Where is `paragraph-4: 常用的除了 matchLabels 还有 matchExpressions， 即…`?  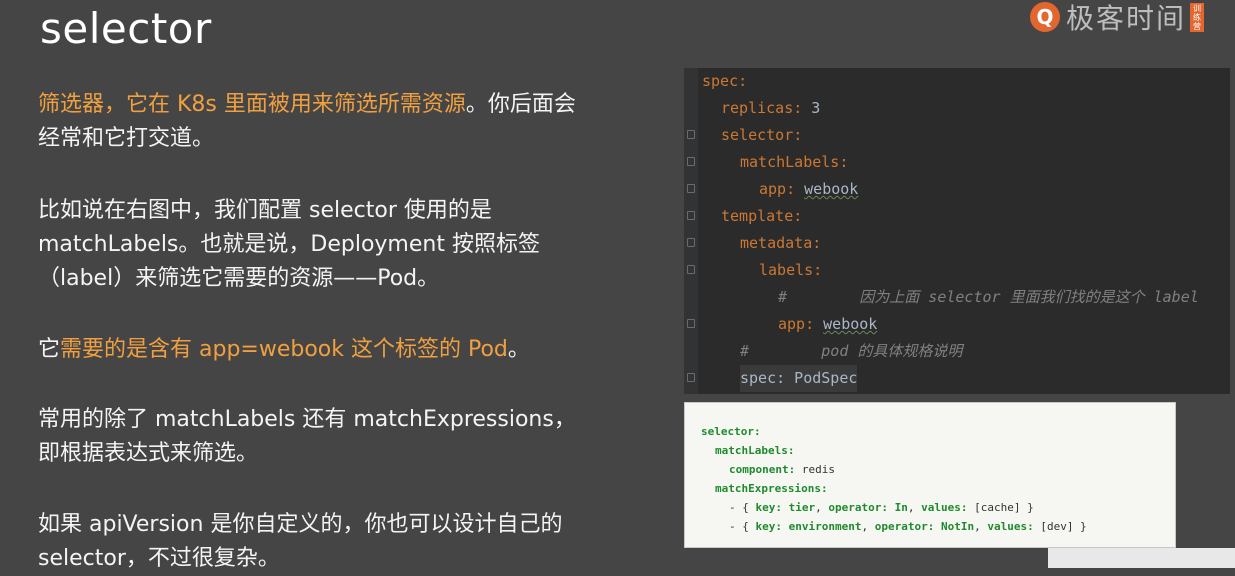
paragraph-4: 常用的除了 matchLabels 还有 matchExpressions， 即… is located at coordinates (338, 437).